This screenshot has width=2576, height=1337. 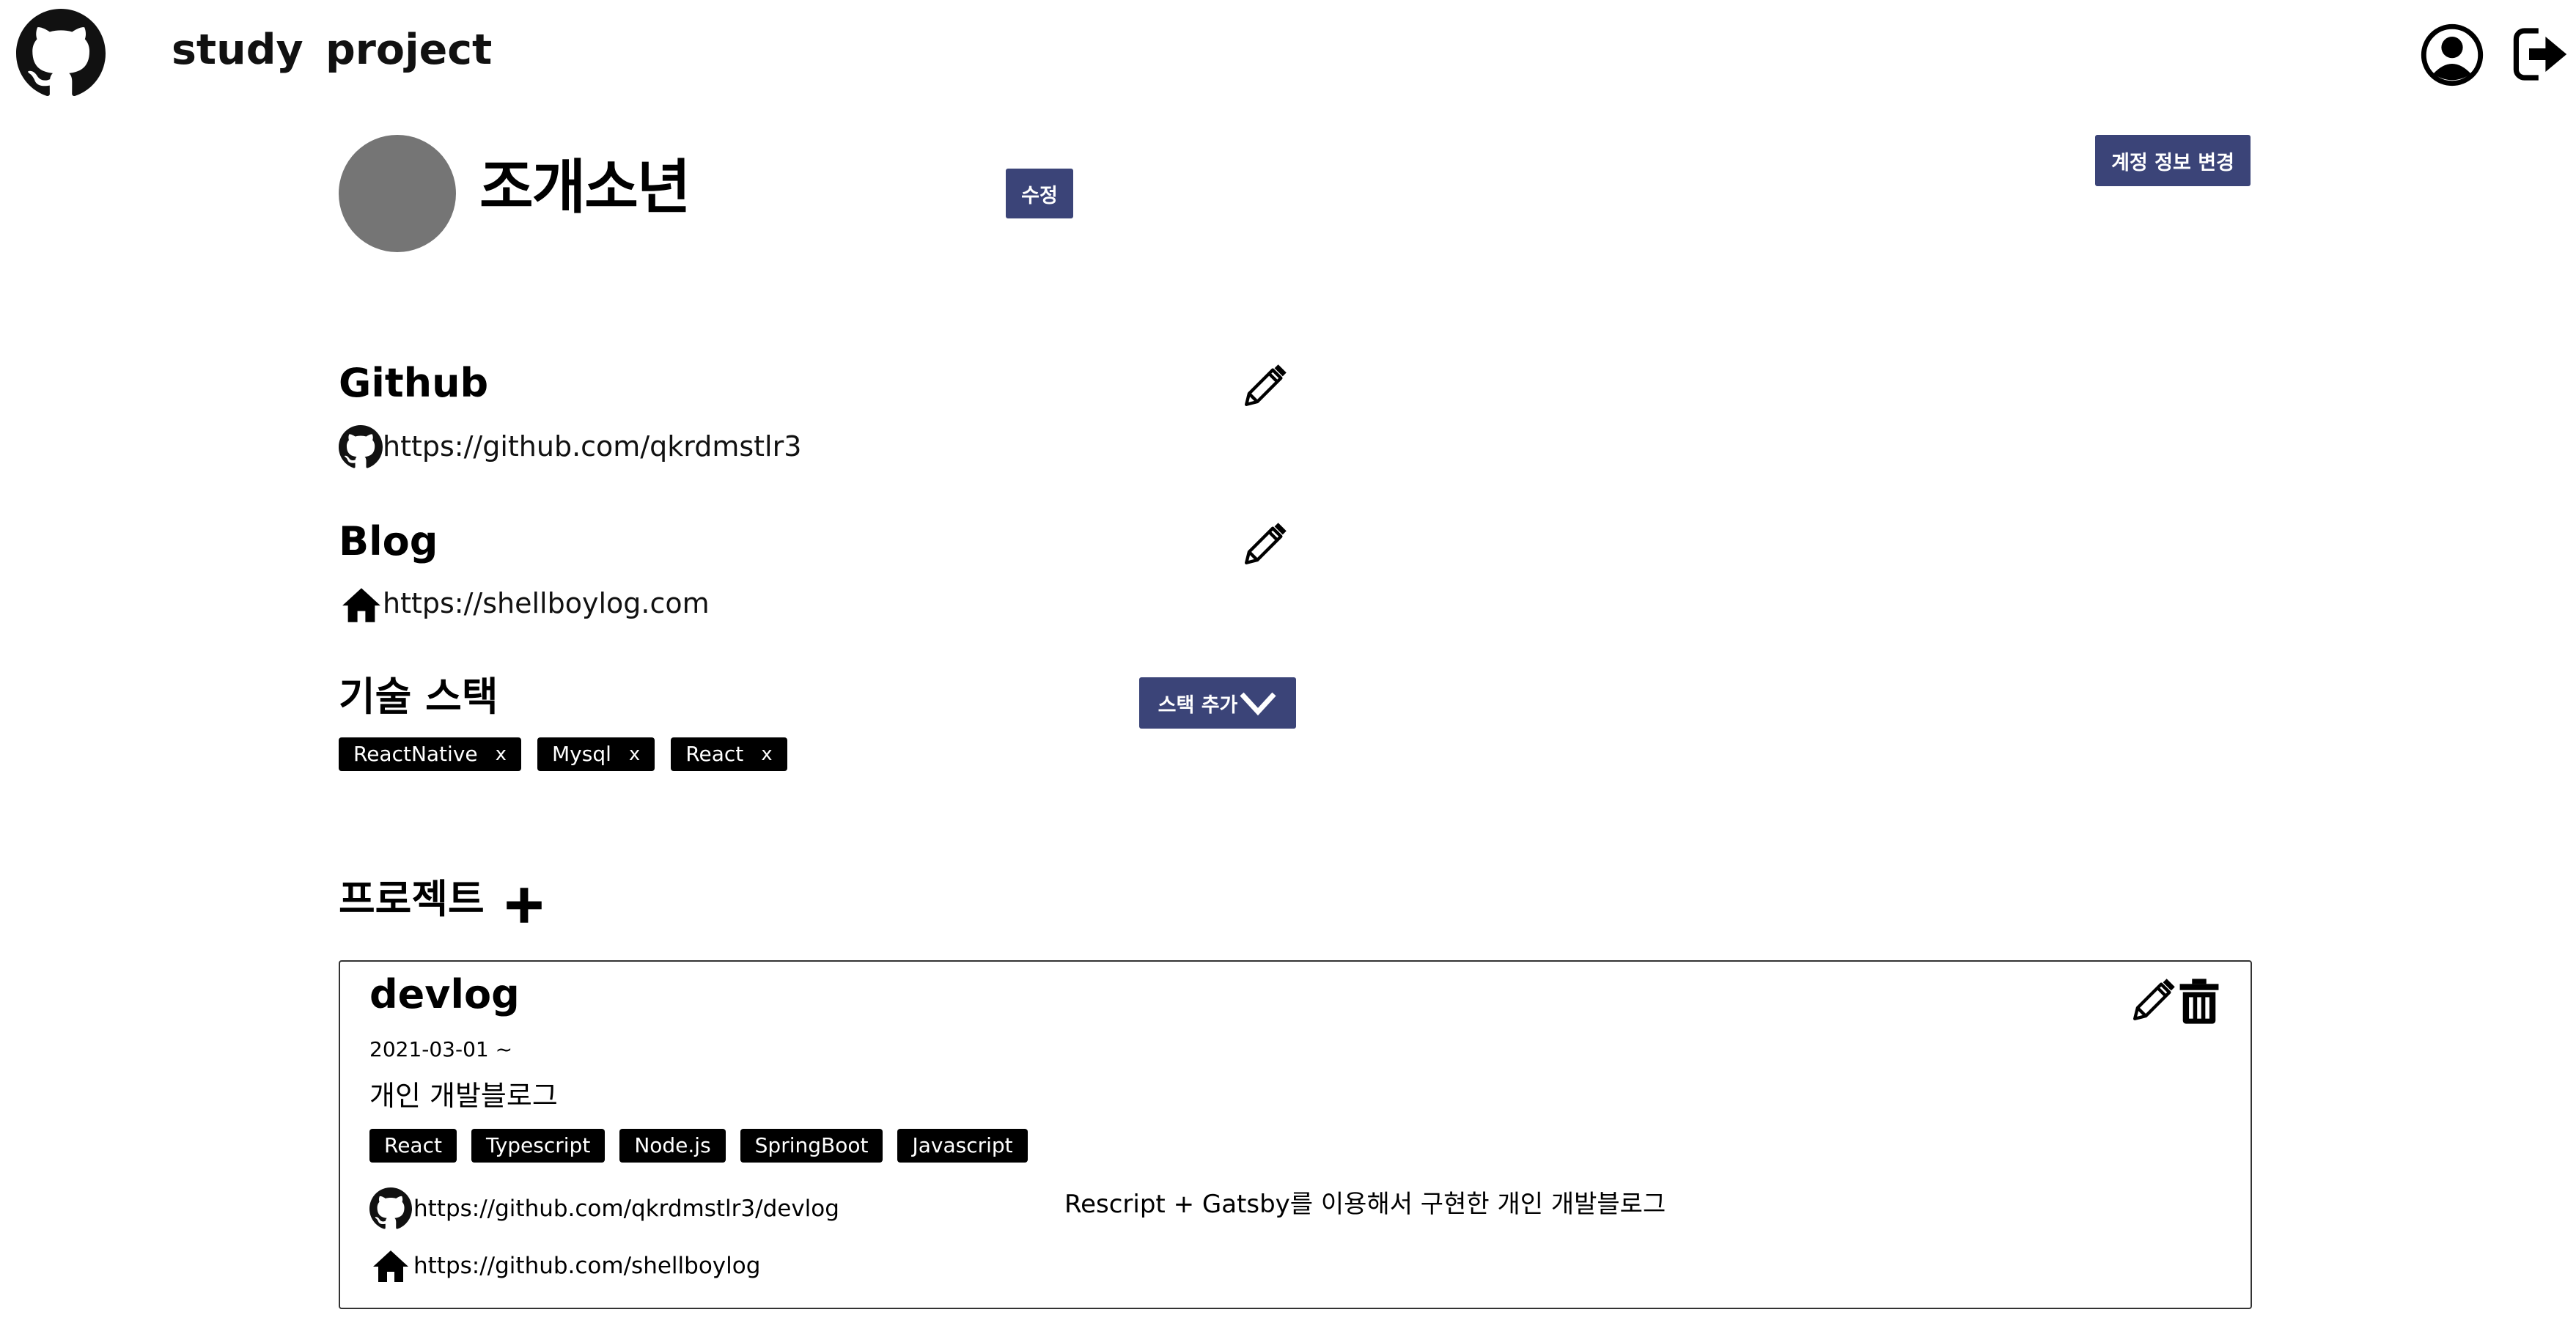 I want to click on stack-tag: Mysql x, so click(x=596, y=754).